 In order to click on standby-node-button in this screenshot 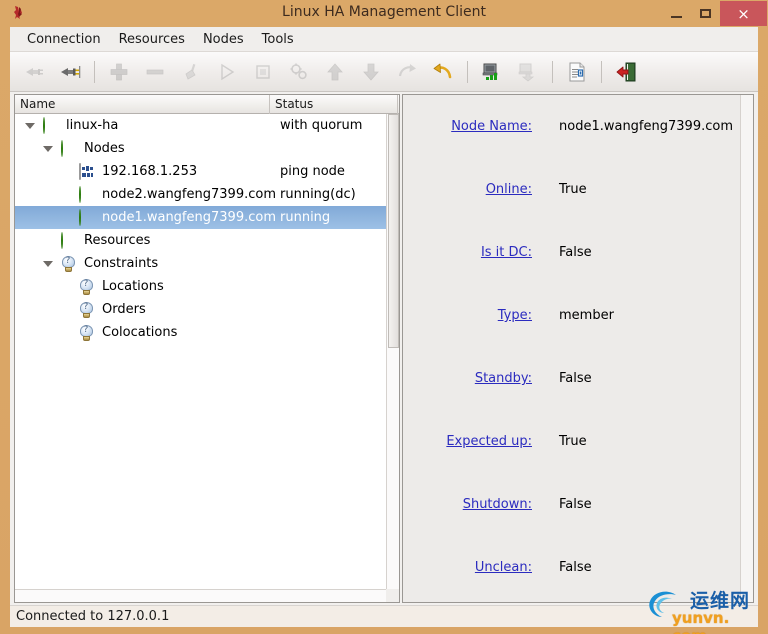, I will do `click(492, 72)`.